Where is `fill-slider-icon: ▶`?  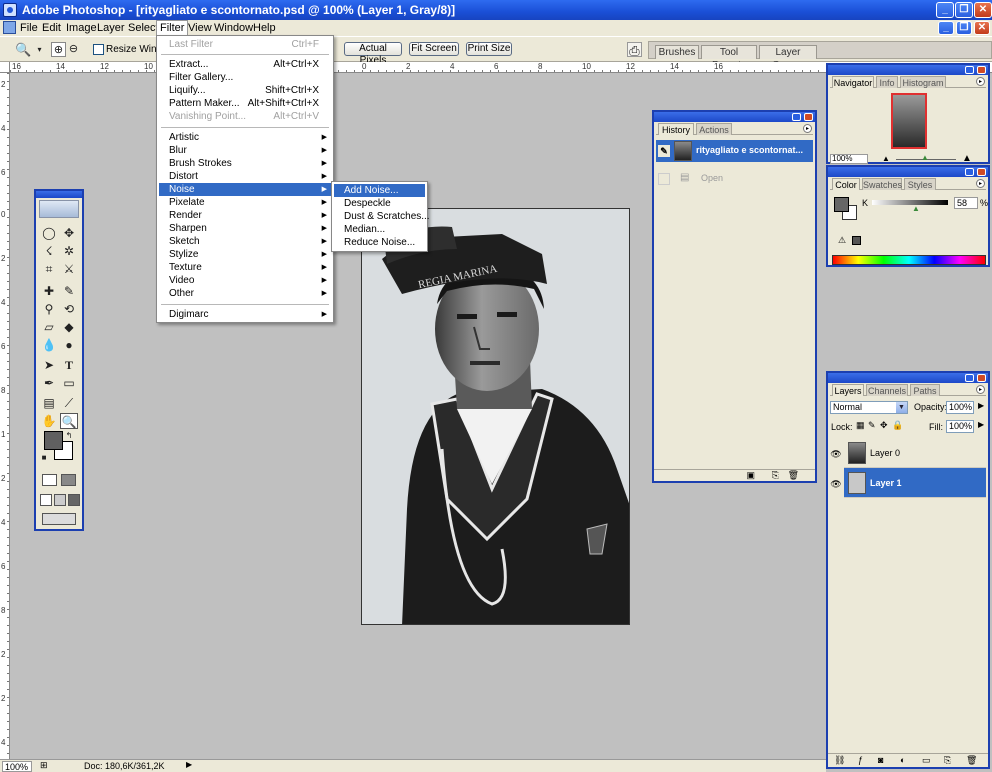 fill-slider-icon: ▶ is located at coordinates (981, 424).